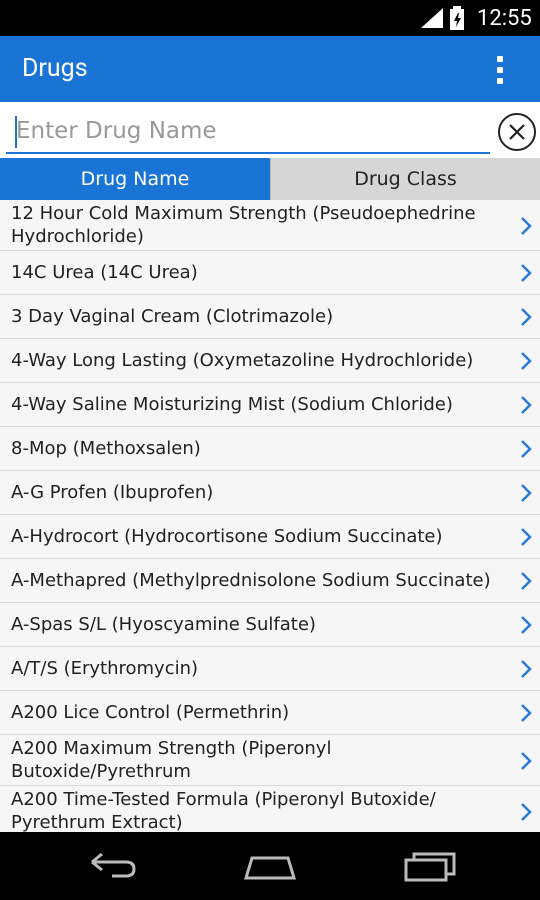  I want to click on clear-search-button, so click(517, 132).